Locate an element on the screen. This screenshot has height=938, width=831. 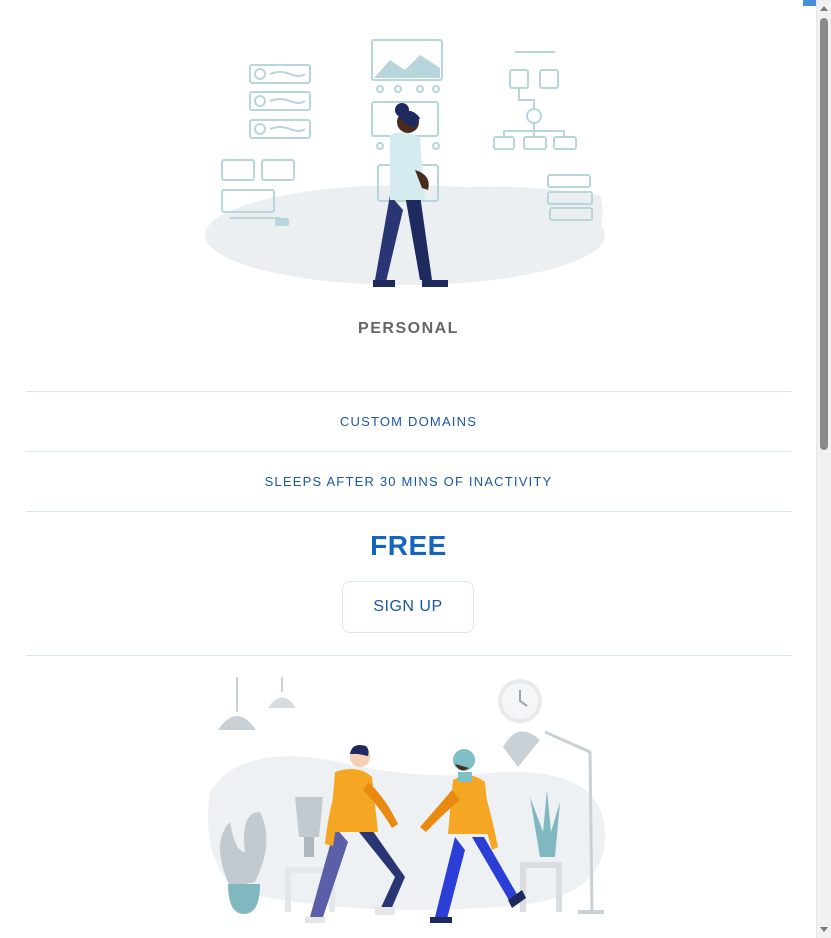
scroll-up-icon is located at coordinates (824, 8).